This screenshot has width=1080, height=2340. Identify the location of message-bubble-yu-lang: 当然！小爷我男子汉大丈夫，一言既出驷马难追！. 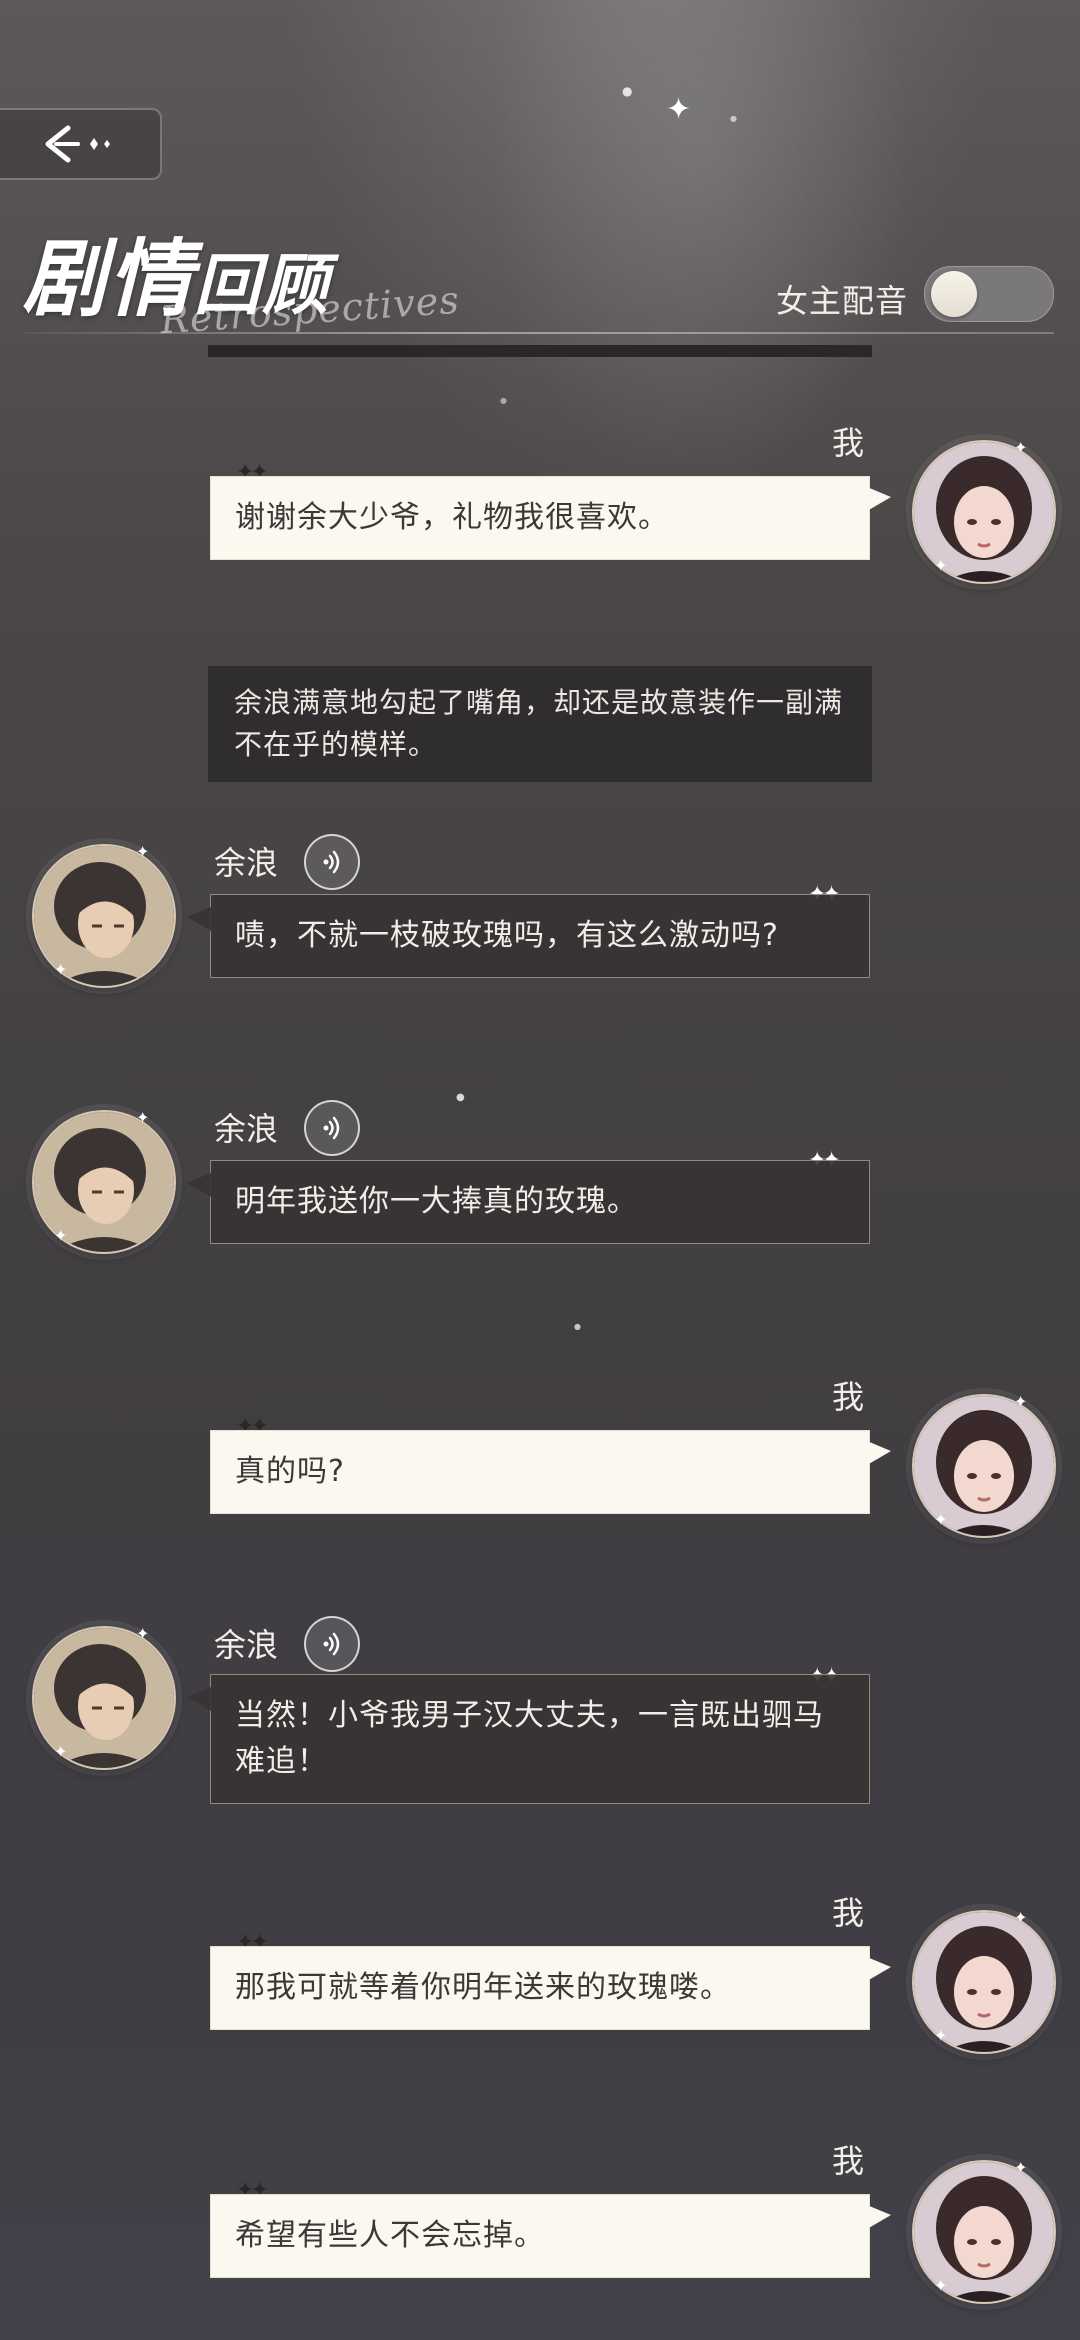
(528, 1739).